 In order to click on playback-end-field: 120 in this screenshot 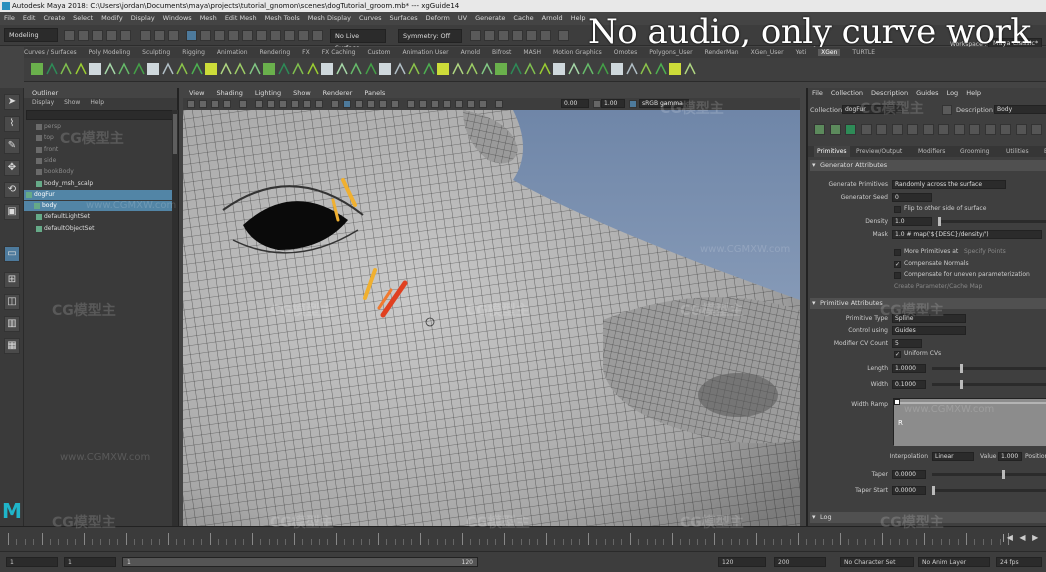, I will do `click(742, 562)`.